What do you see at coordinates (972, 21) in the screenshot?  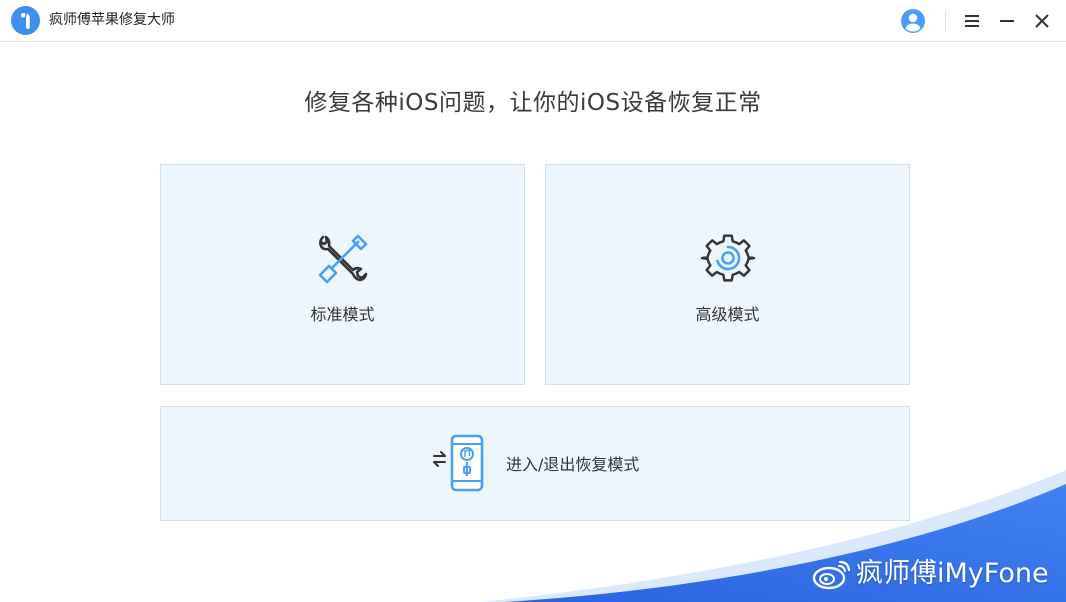 I see `menu-icon` at bounding box center [972, 21].